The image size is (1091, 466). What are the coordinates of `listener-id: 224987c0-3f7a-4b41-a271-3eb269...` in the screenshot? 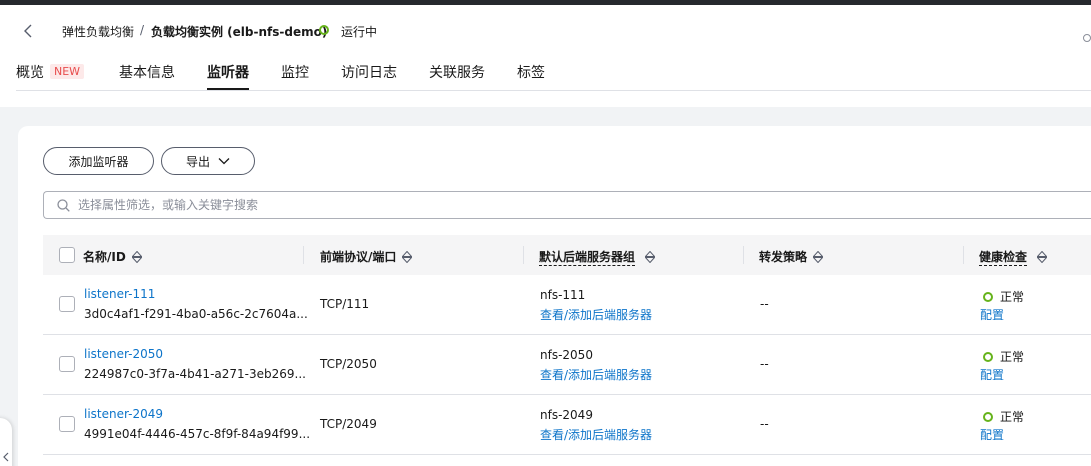 It's located at (195, 374).